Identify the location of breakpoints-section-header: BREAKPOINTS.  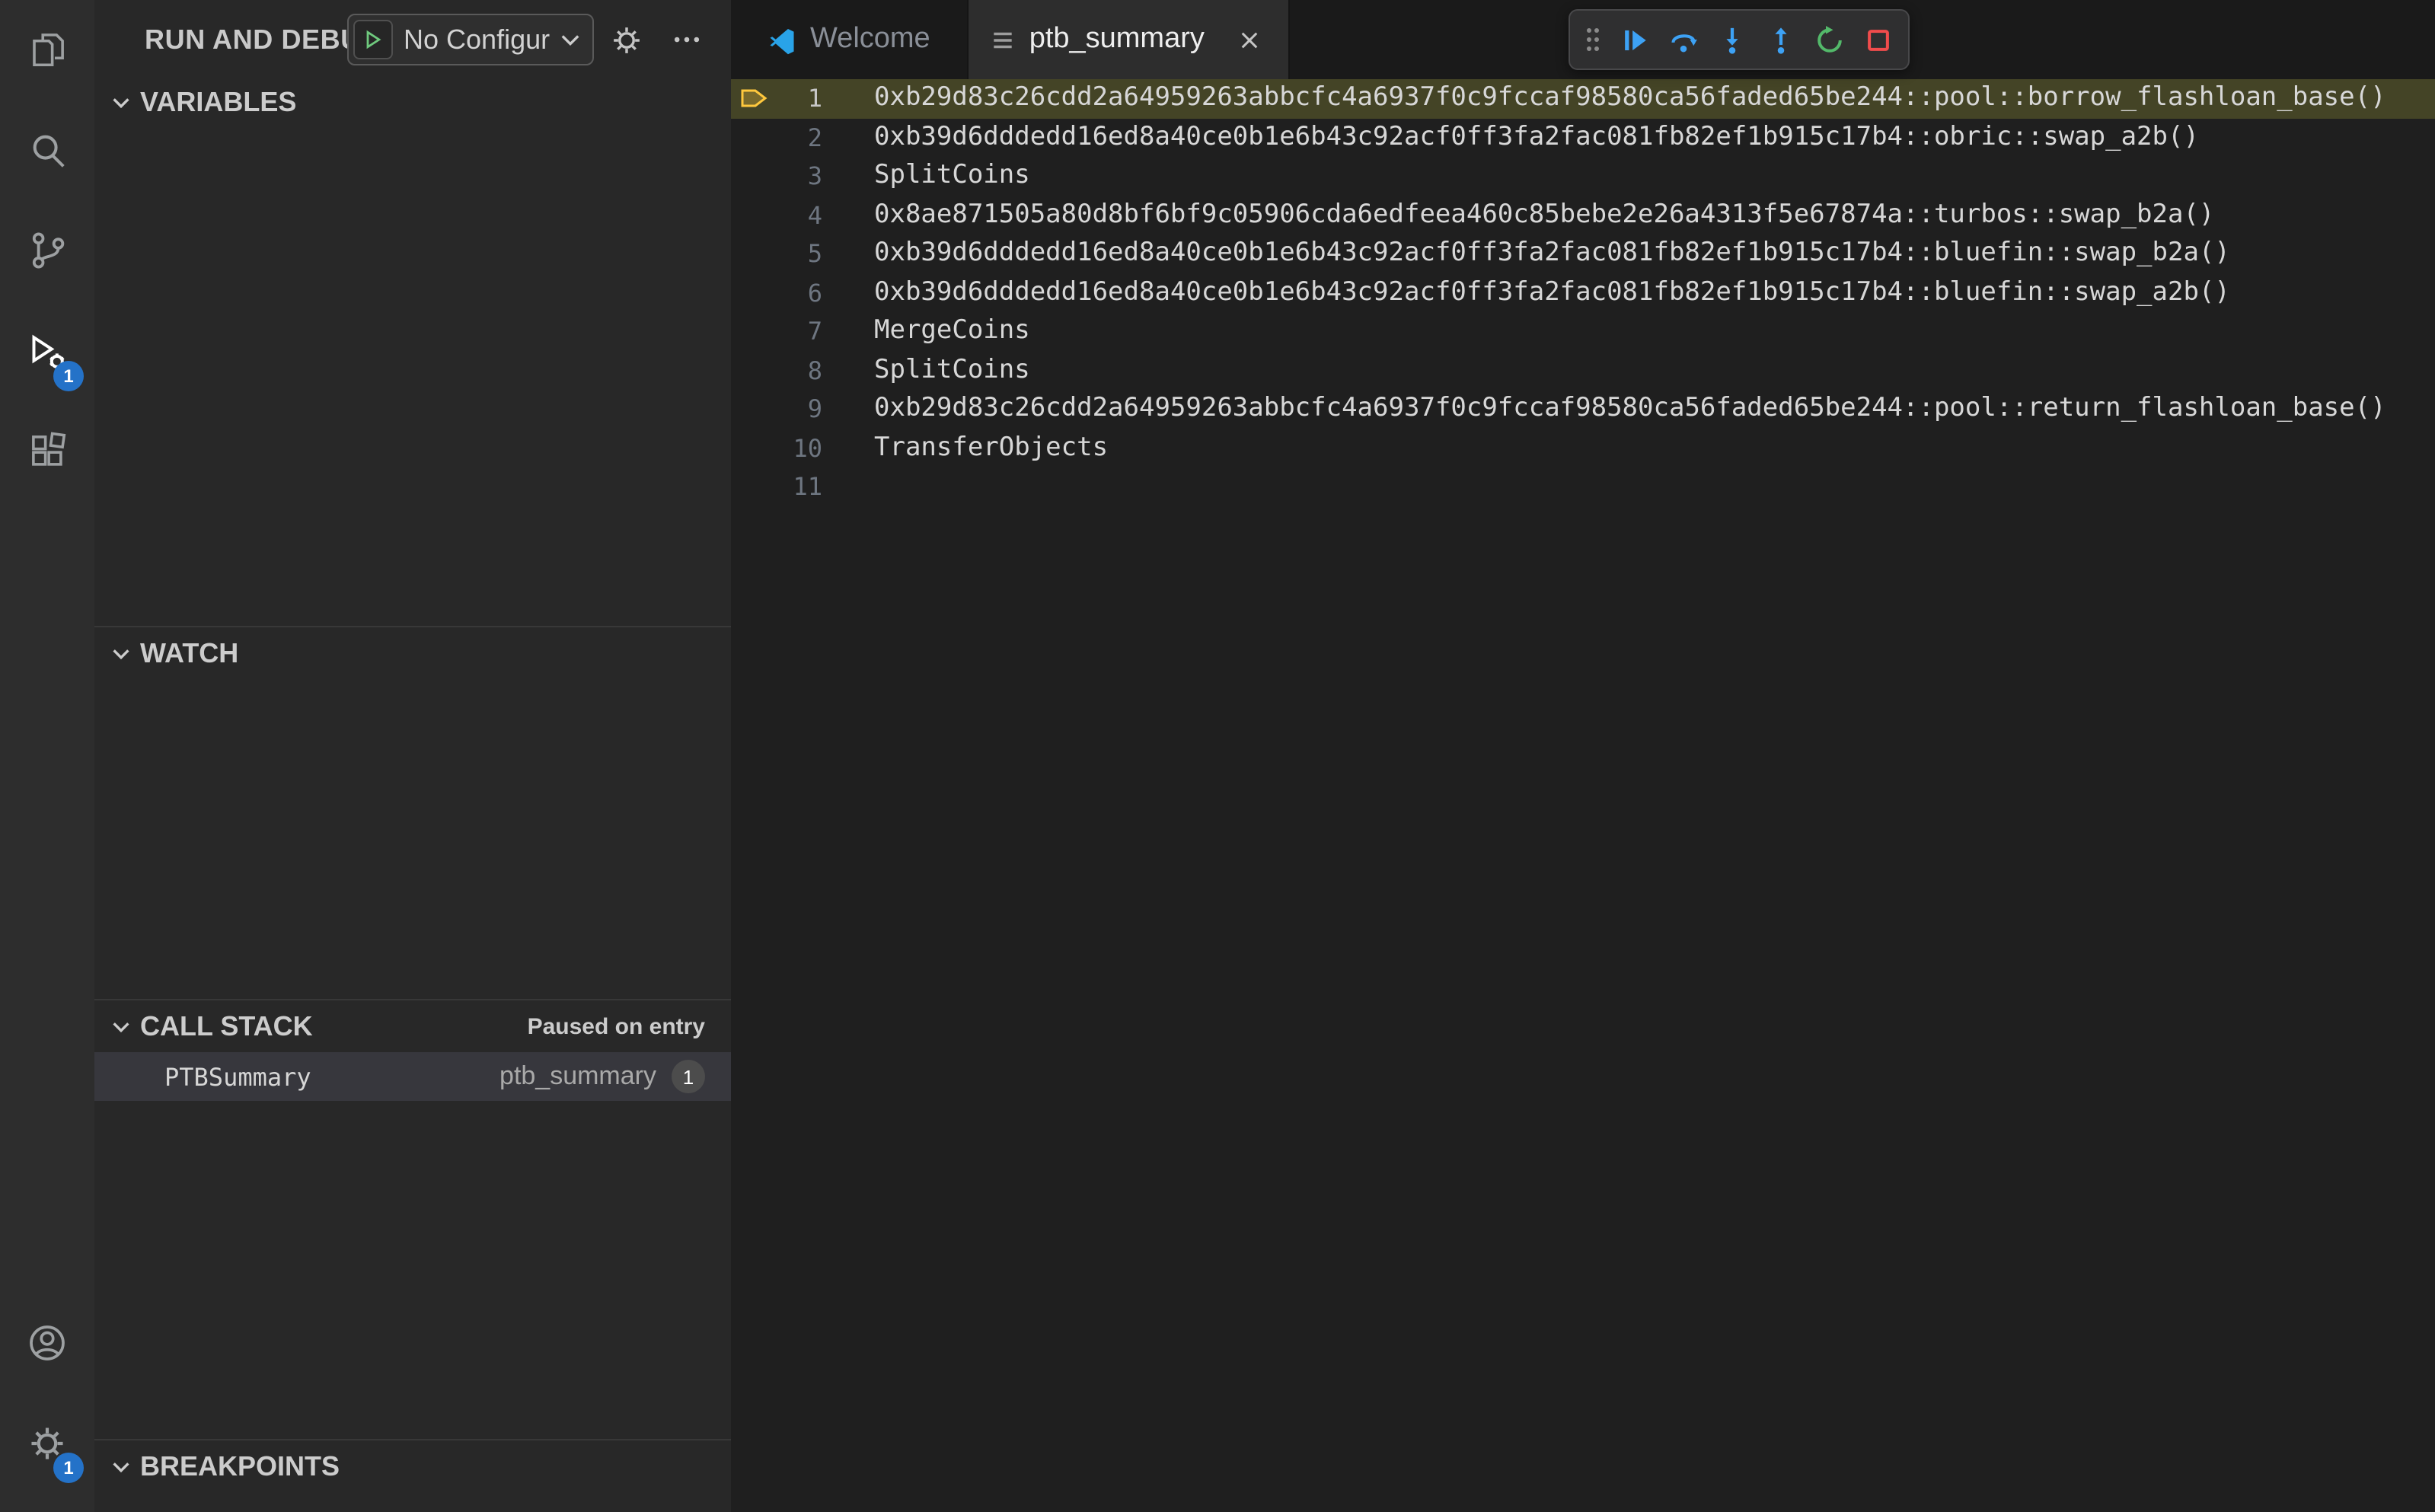
(412, 1466).